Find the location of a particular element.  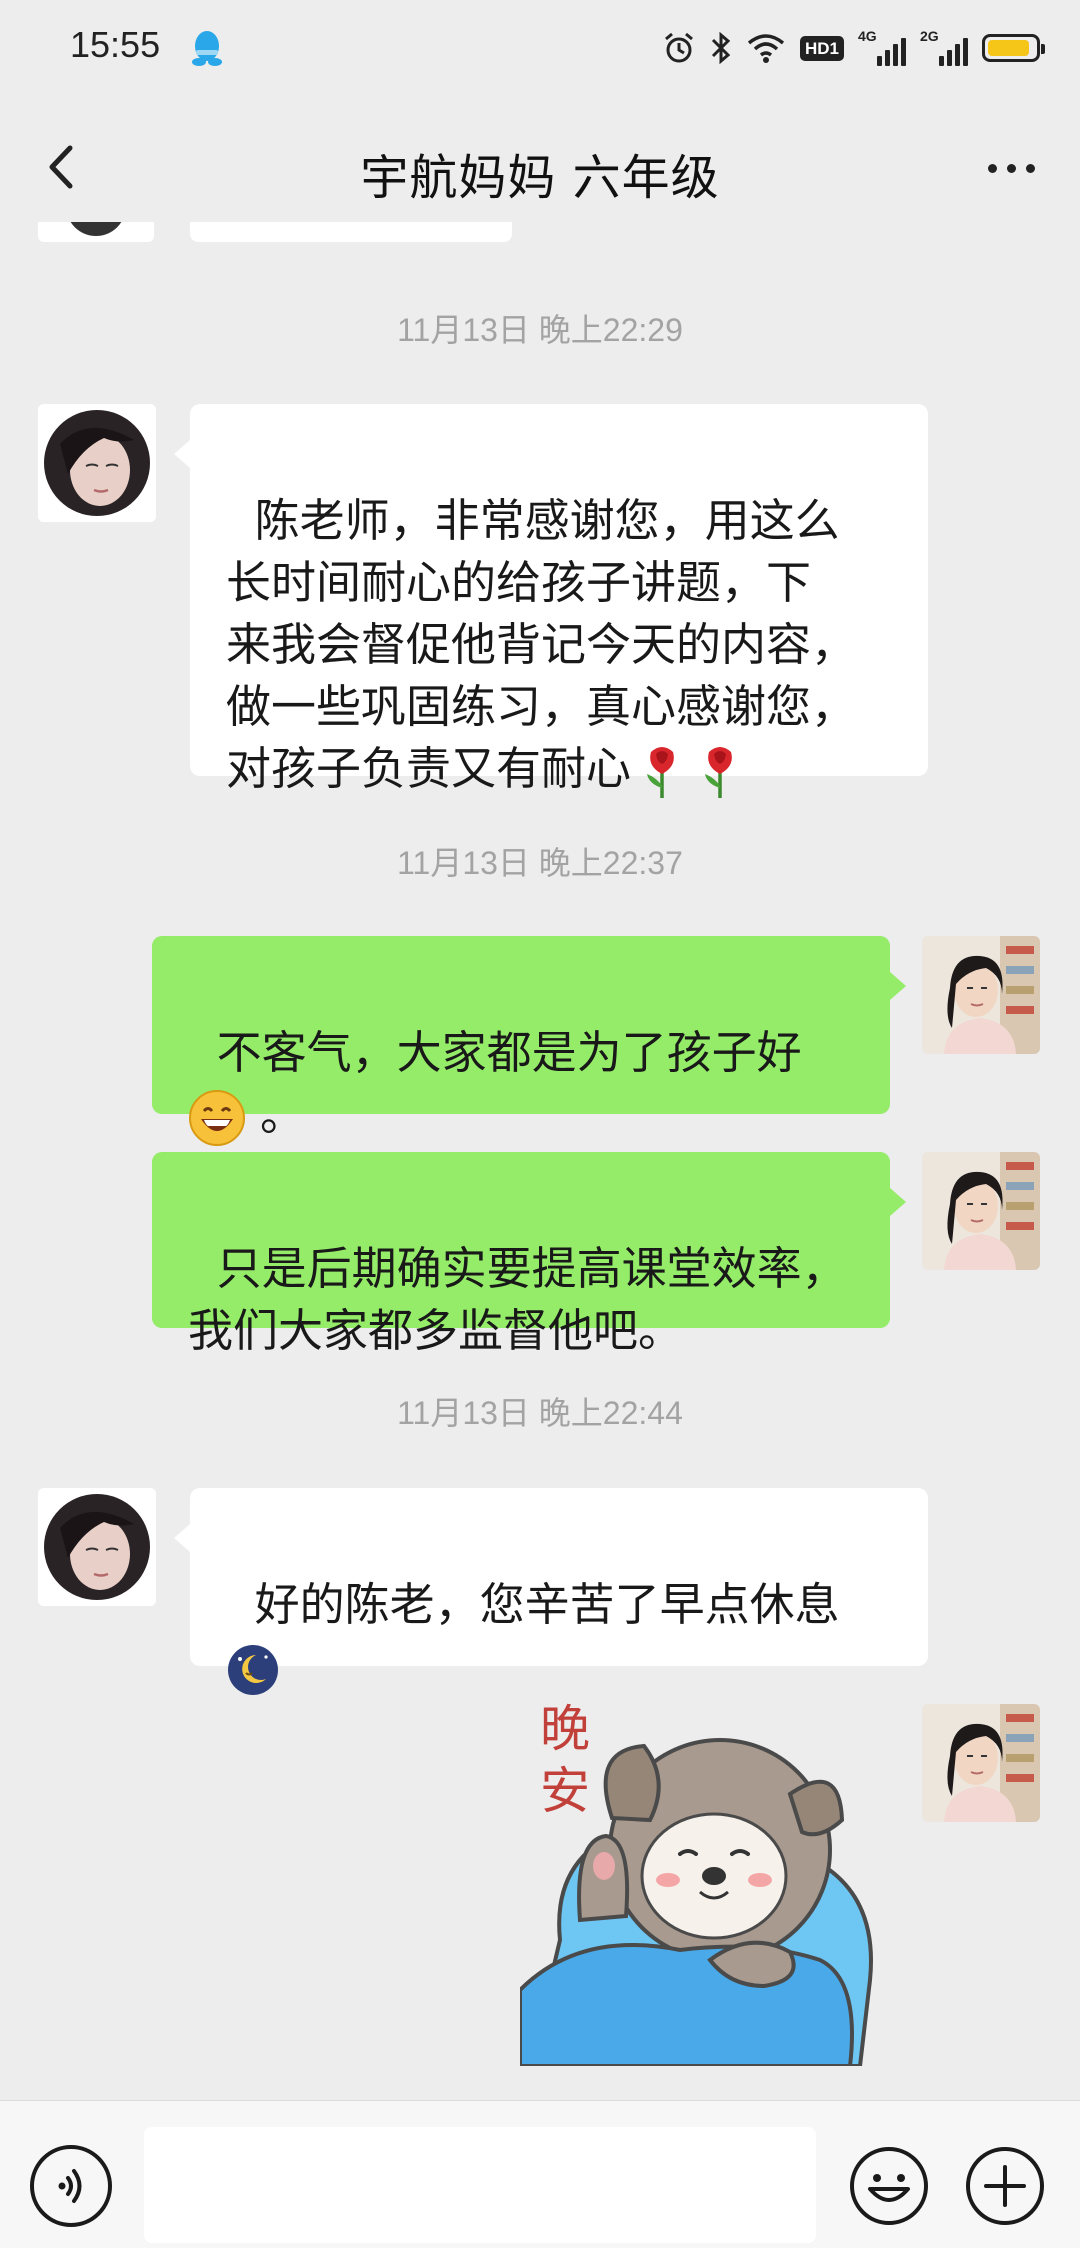

incoming-message-bubble: 好的陈老，您辛苦了早点休息 is located at coordinates (551, 1591).